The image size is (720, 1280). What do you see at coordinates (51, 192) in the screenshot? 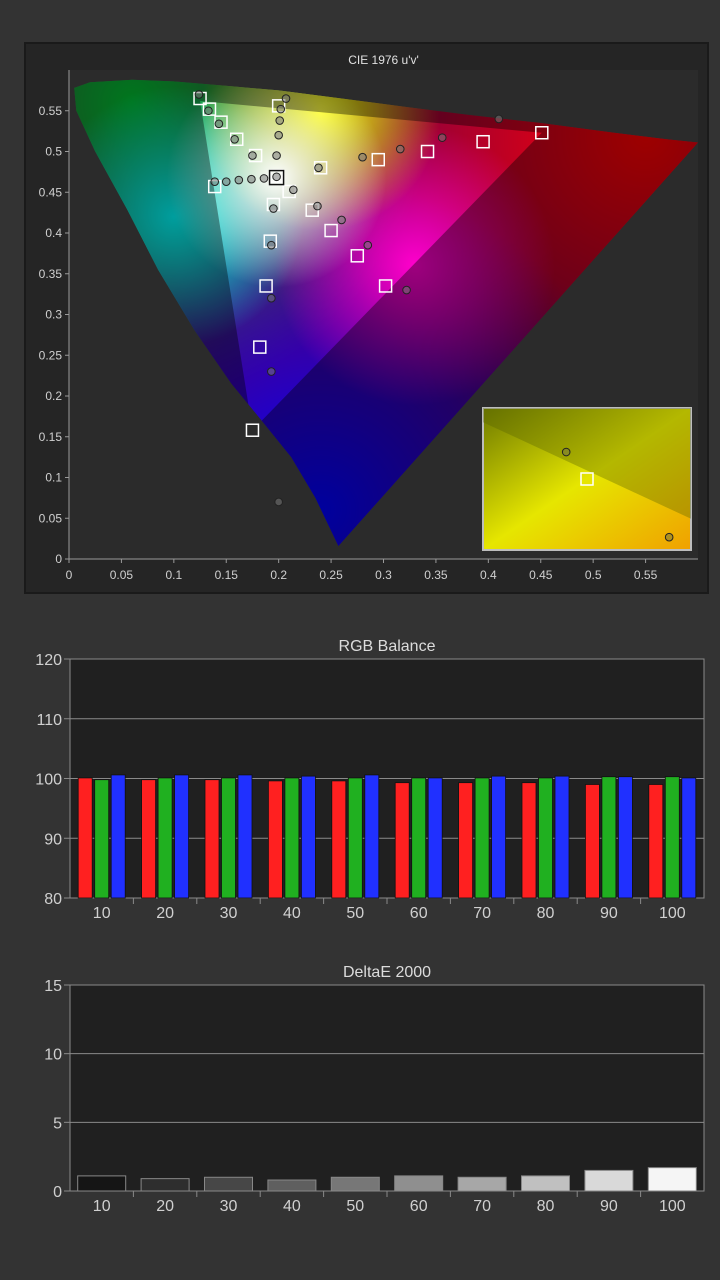
I see `cie-y-tick-label: 0.45` at bounding box center [51, 192].